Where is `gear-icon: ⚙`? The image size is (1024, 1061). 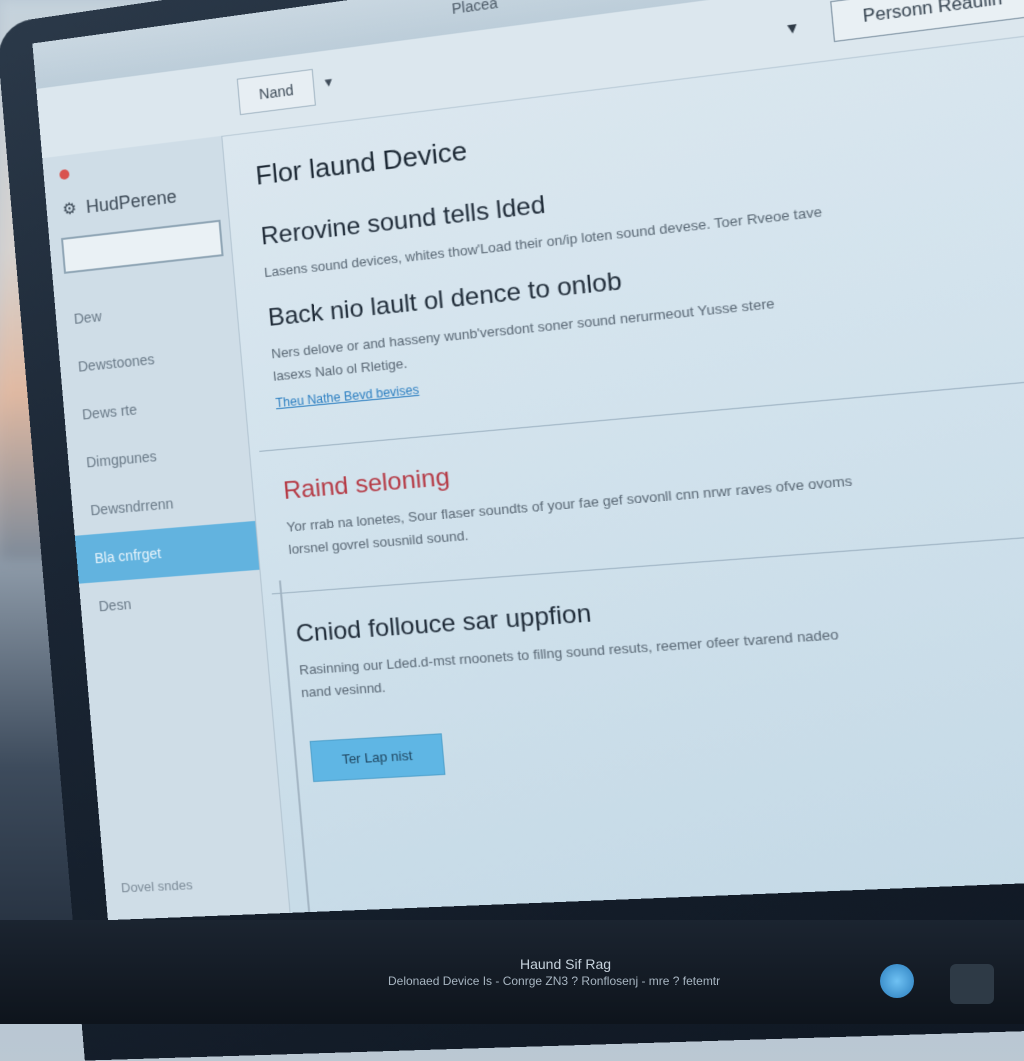
gear-icon: ⚙ is located at coordinates (69, 209).